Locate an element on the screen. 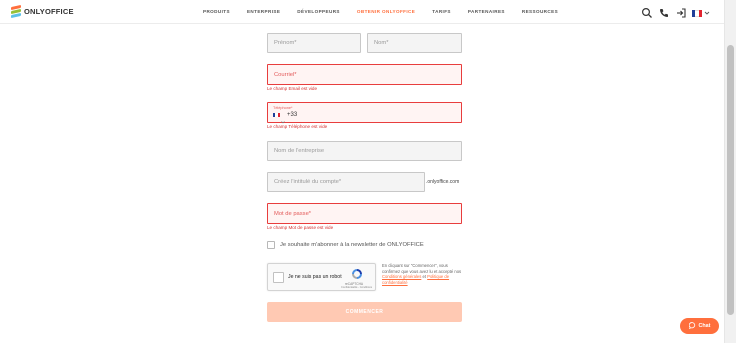  company-name-field: Nom de l'entreprise is located at coordinates (364, 151).